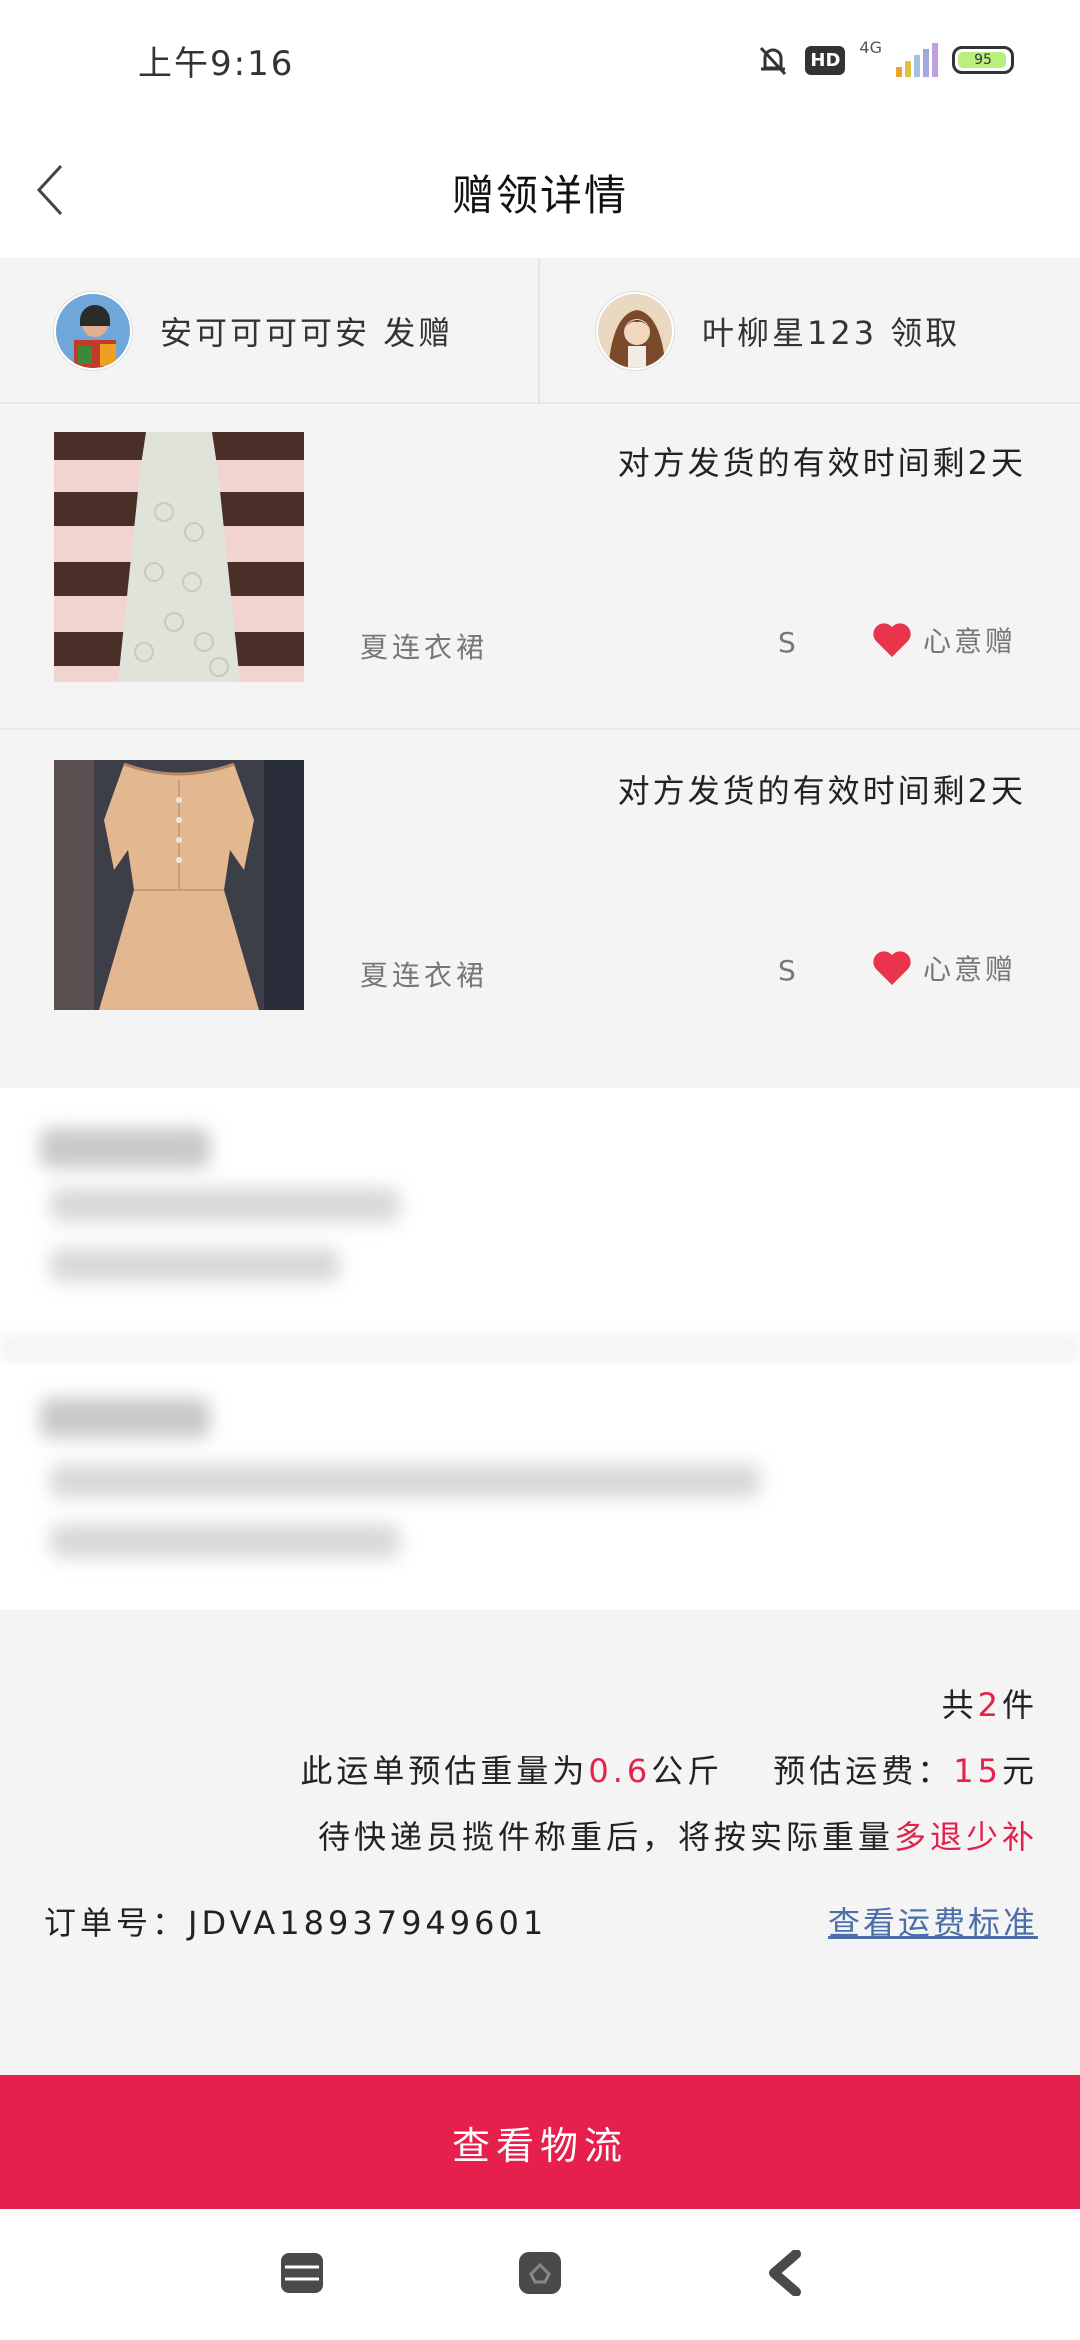 This screenshot has width=1080, height=2340. What do you see at coordinates (116, 1923) in the screenshot?
I see `order-number-label: 订单号：` at bounding box center [116, 1923].